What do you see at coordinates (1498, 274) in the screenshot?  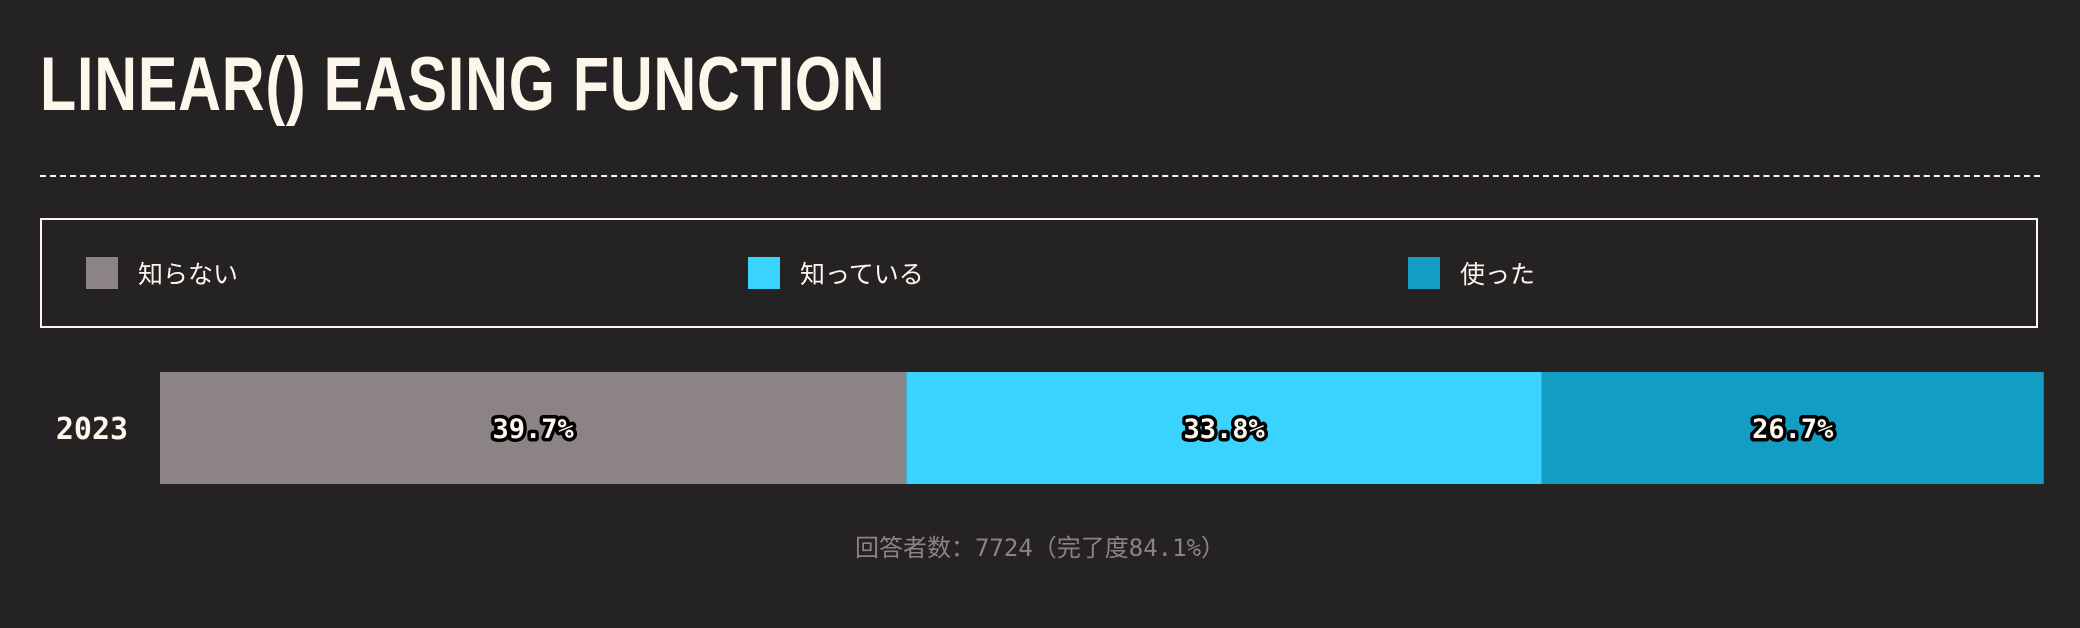 I see `legend-label-used: 使った` at bounding box center [1498, 274].